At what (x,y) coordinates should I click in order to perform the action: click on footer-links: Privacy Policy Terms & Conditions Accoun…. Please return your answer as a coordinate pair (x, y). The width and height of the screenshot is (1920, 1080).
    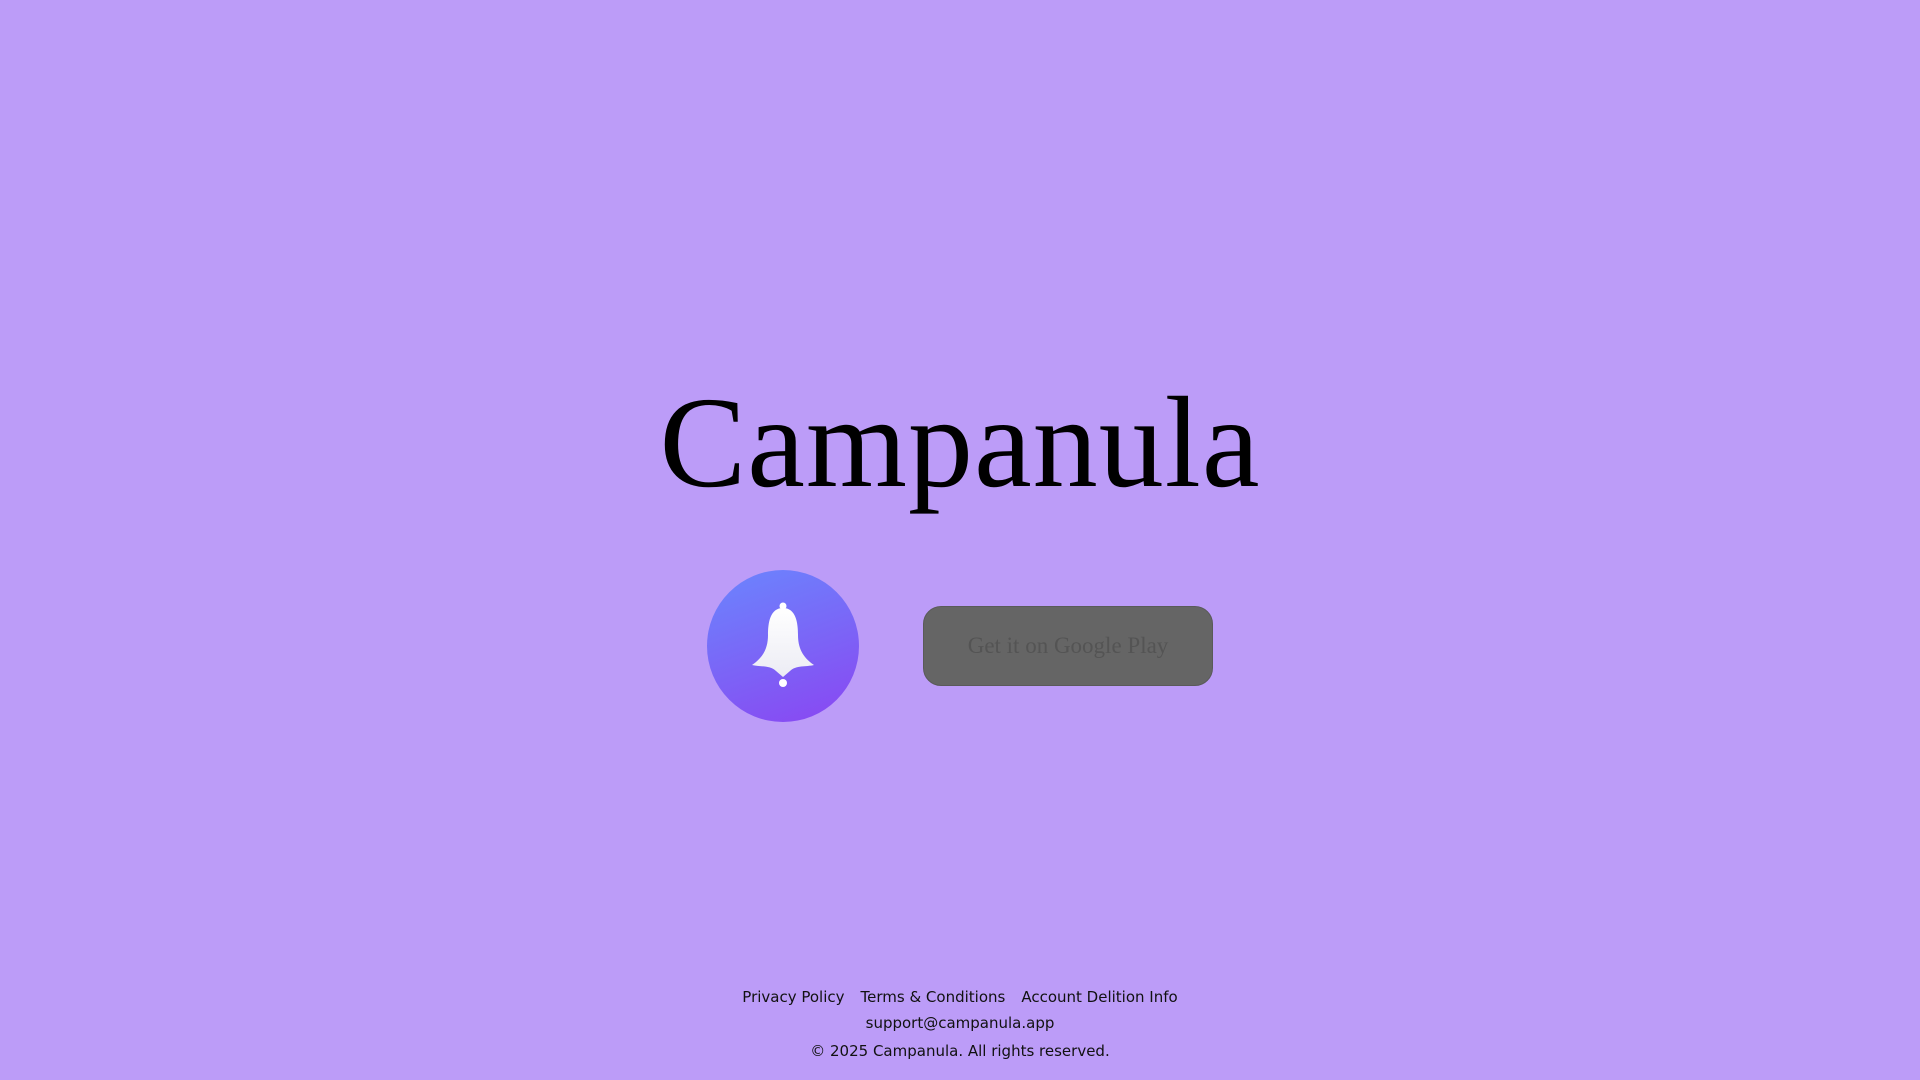
    Looking at the image, I should click on (960, 997).